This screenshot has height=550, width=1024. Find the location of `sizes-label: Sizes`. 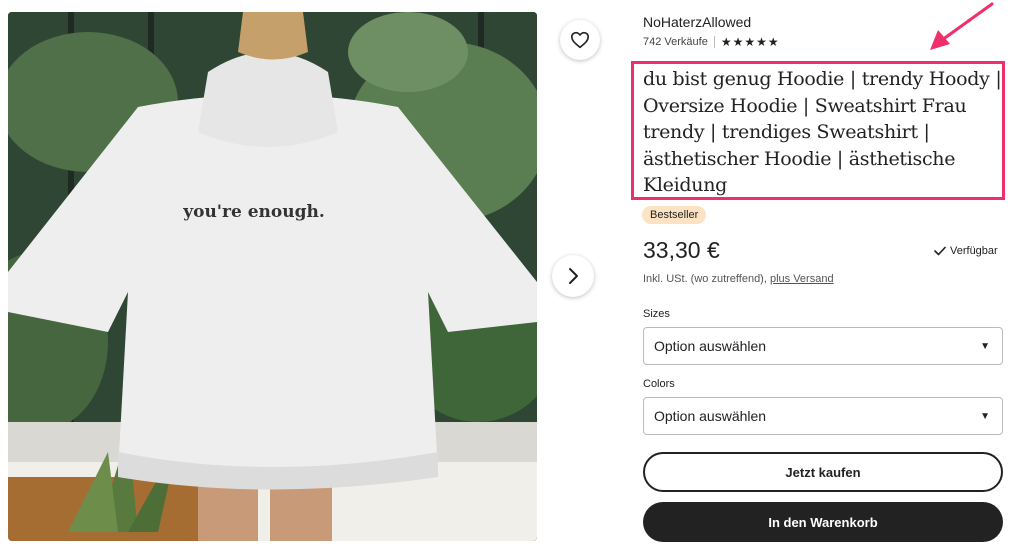

sizes-label: Sizes is located at coordinates (656, 314).